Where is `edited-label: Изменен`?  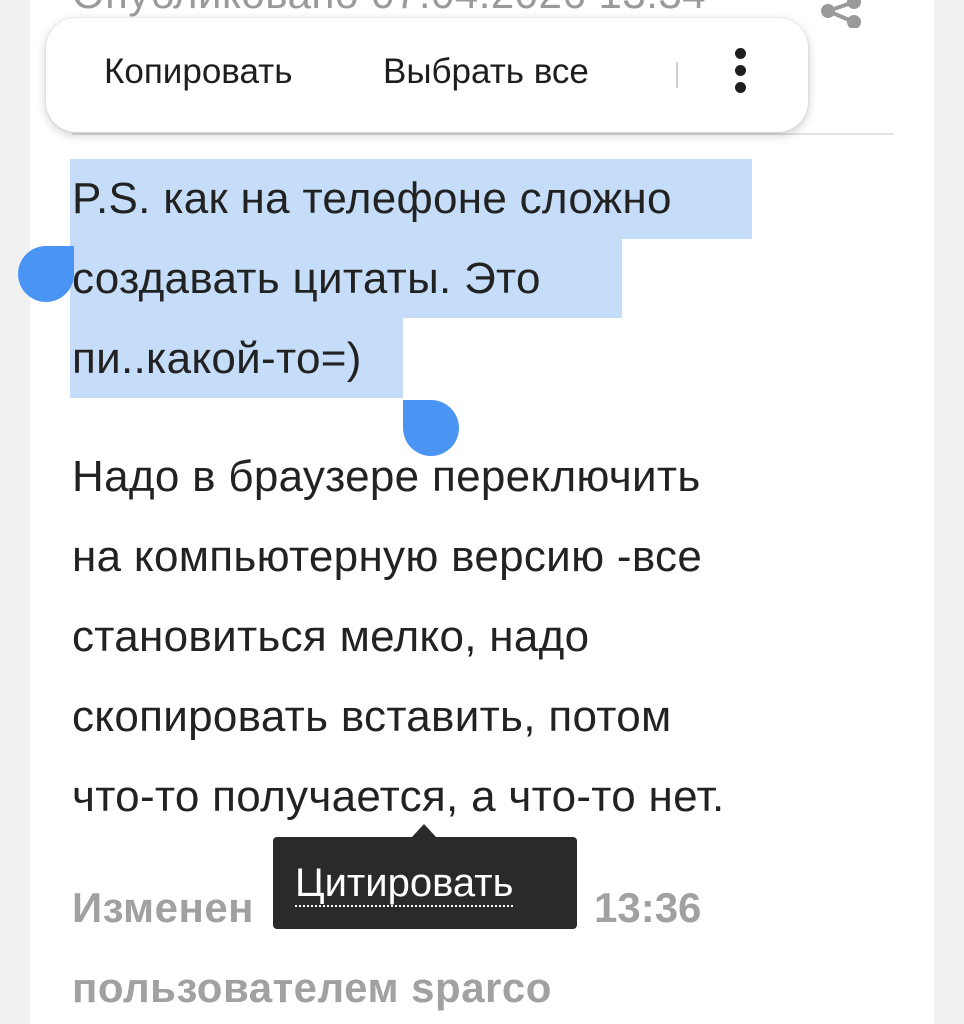
edited-label: Изменен is located at coordinates (163, 907).